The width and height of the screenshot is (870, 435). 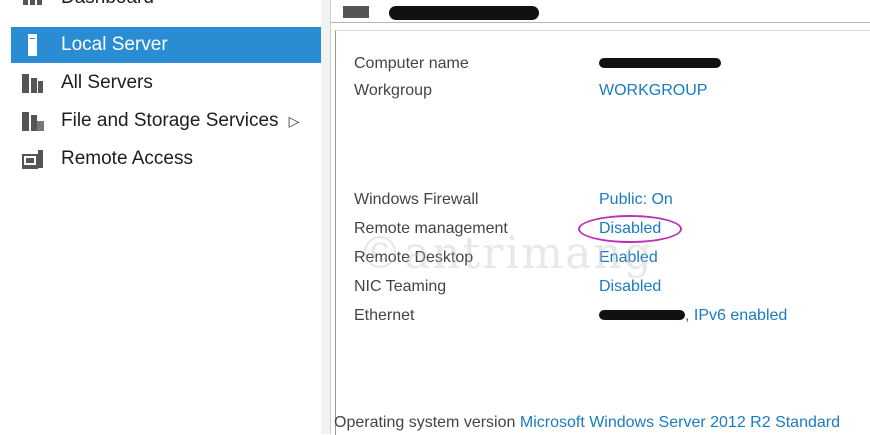 I want to click on pane-splitter, so click(x=326, y=217).